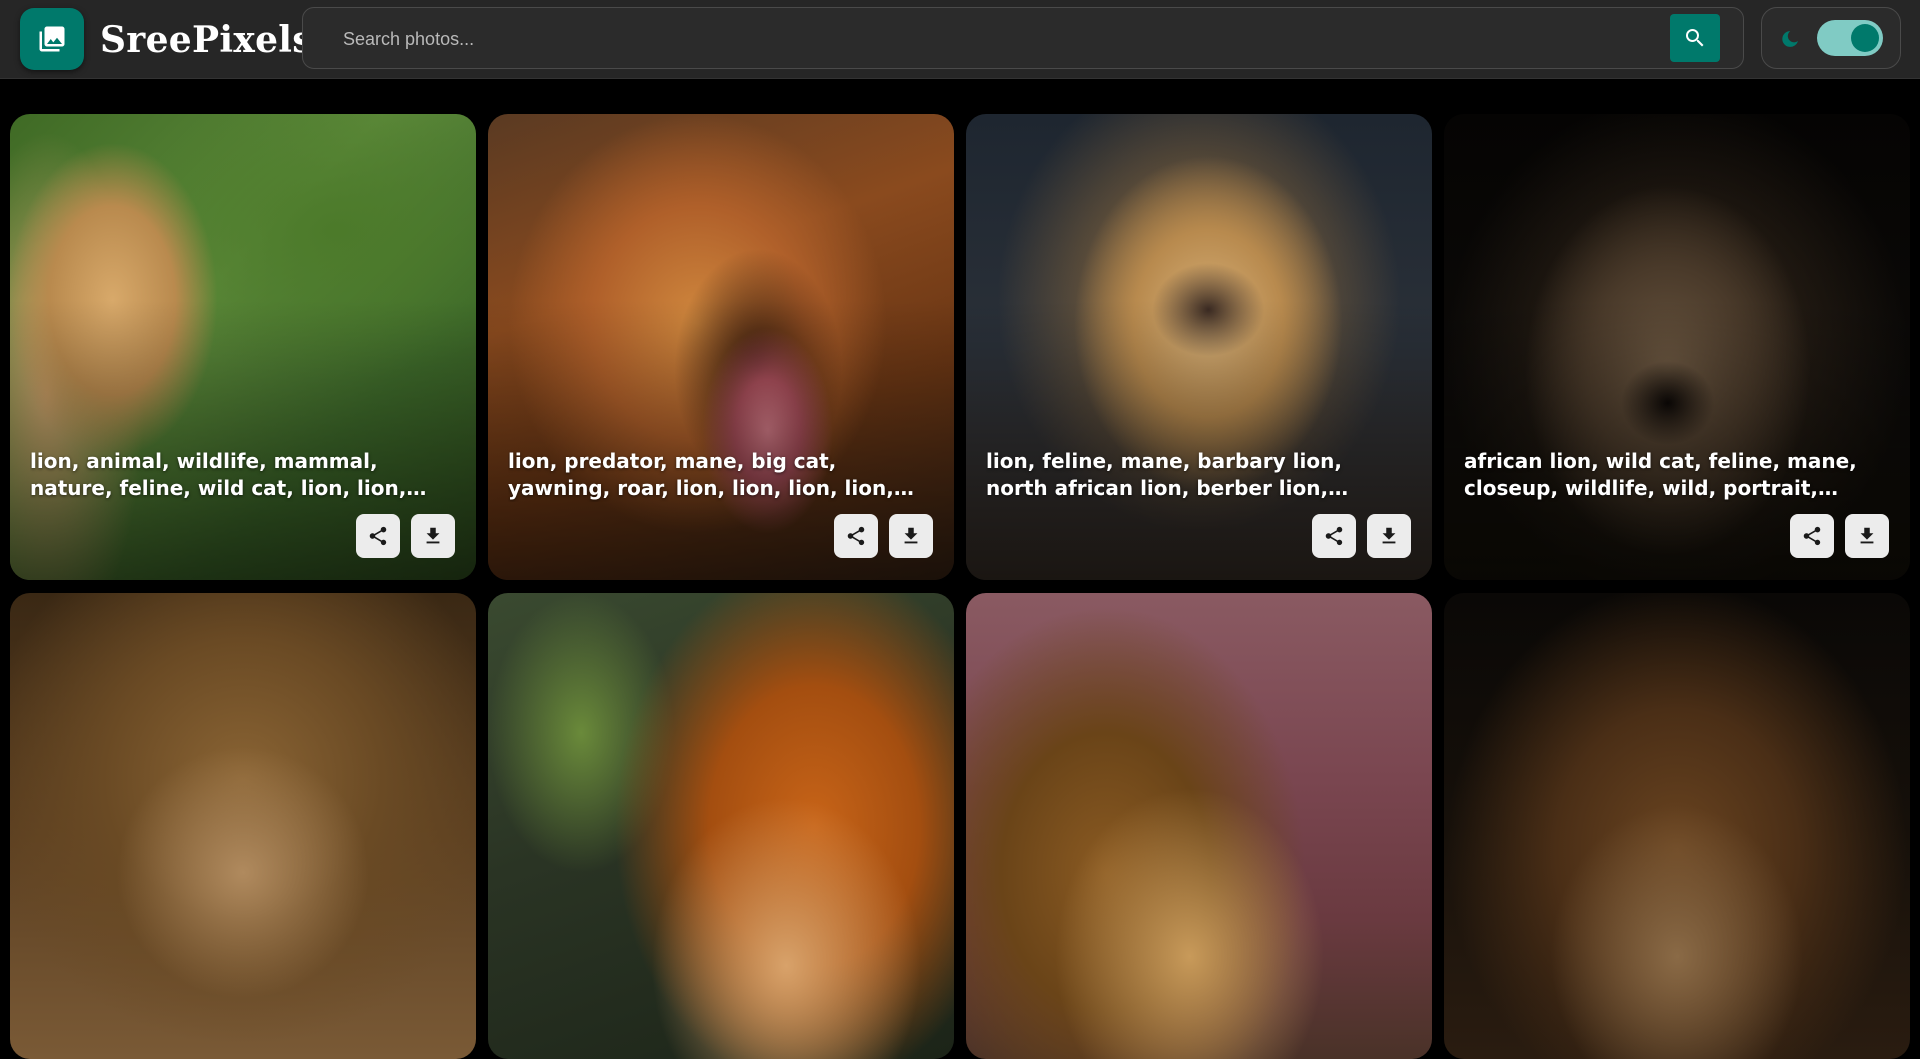 The width and height of the screenshot is (1920, 1059). I want to click on search-input, so click(983, 39).